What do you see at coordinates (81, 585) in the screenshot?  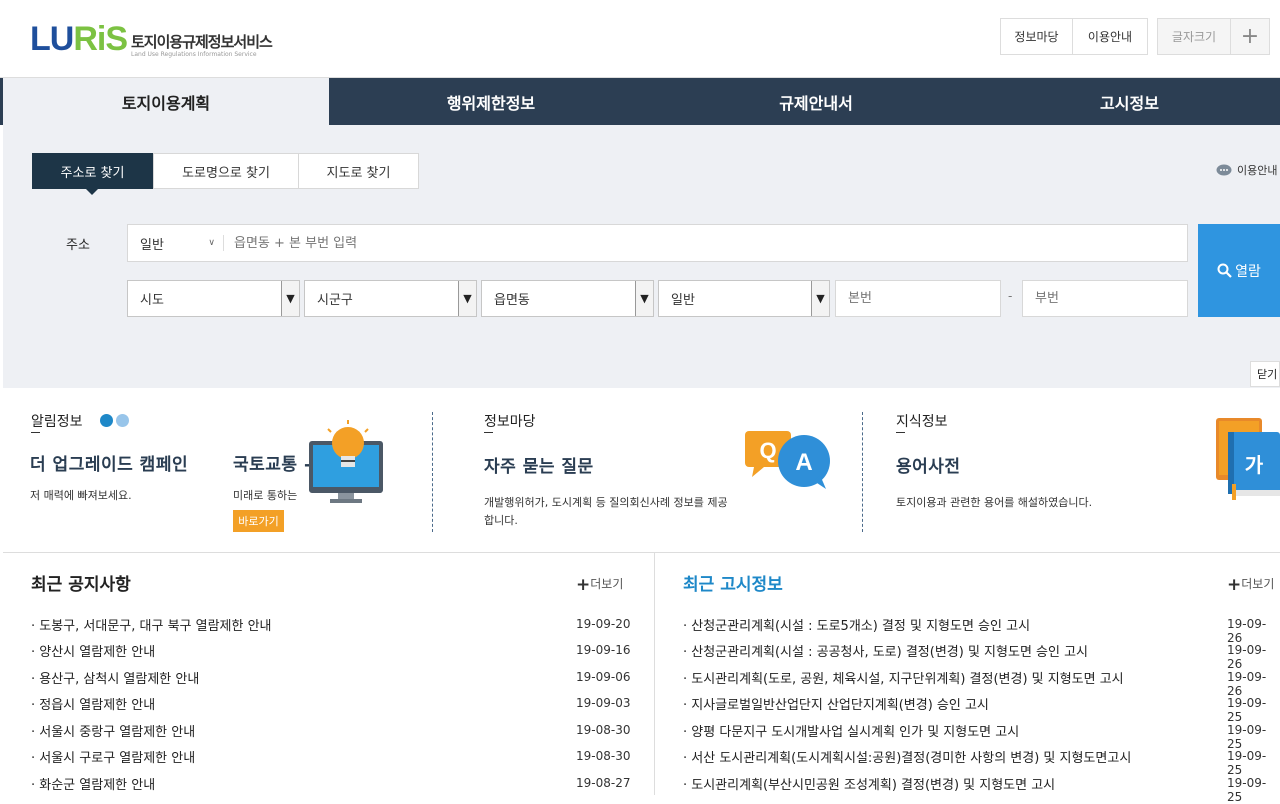 I see `notices-title: 최근 공지사항` at bounding box center [81, 585].